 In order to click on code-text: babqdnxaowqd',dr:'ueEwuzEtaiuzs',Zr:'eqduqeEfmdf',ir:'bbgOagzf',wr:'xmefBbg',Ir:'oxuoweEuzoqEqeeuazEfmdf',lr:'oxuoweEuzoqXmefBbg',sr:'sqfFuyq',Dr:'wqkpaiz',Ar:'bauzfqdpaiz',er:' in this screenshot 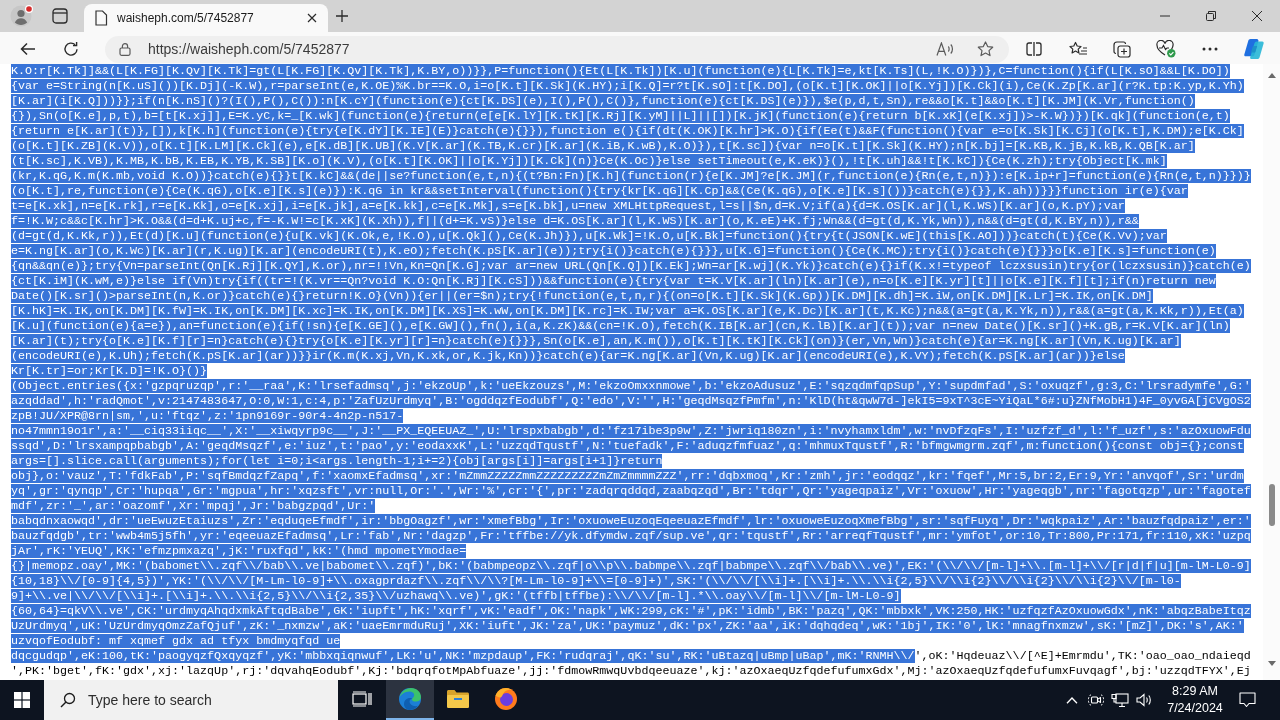, I will do `click(631, 521)`.